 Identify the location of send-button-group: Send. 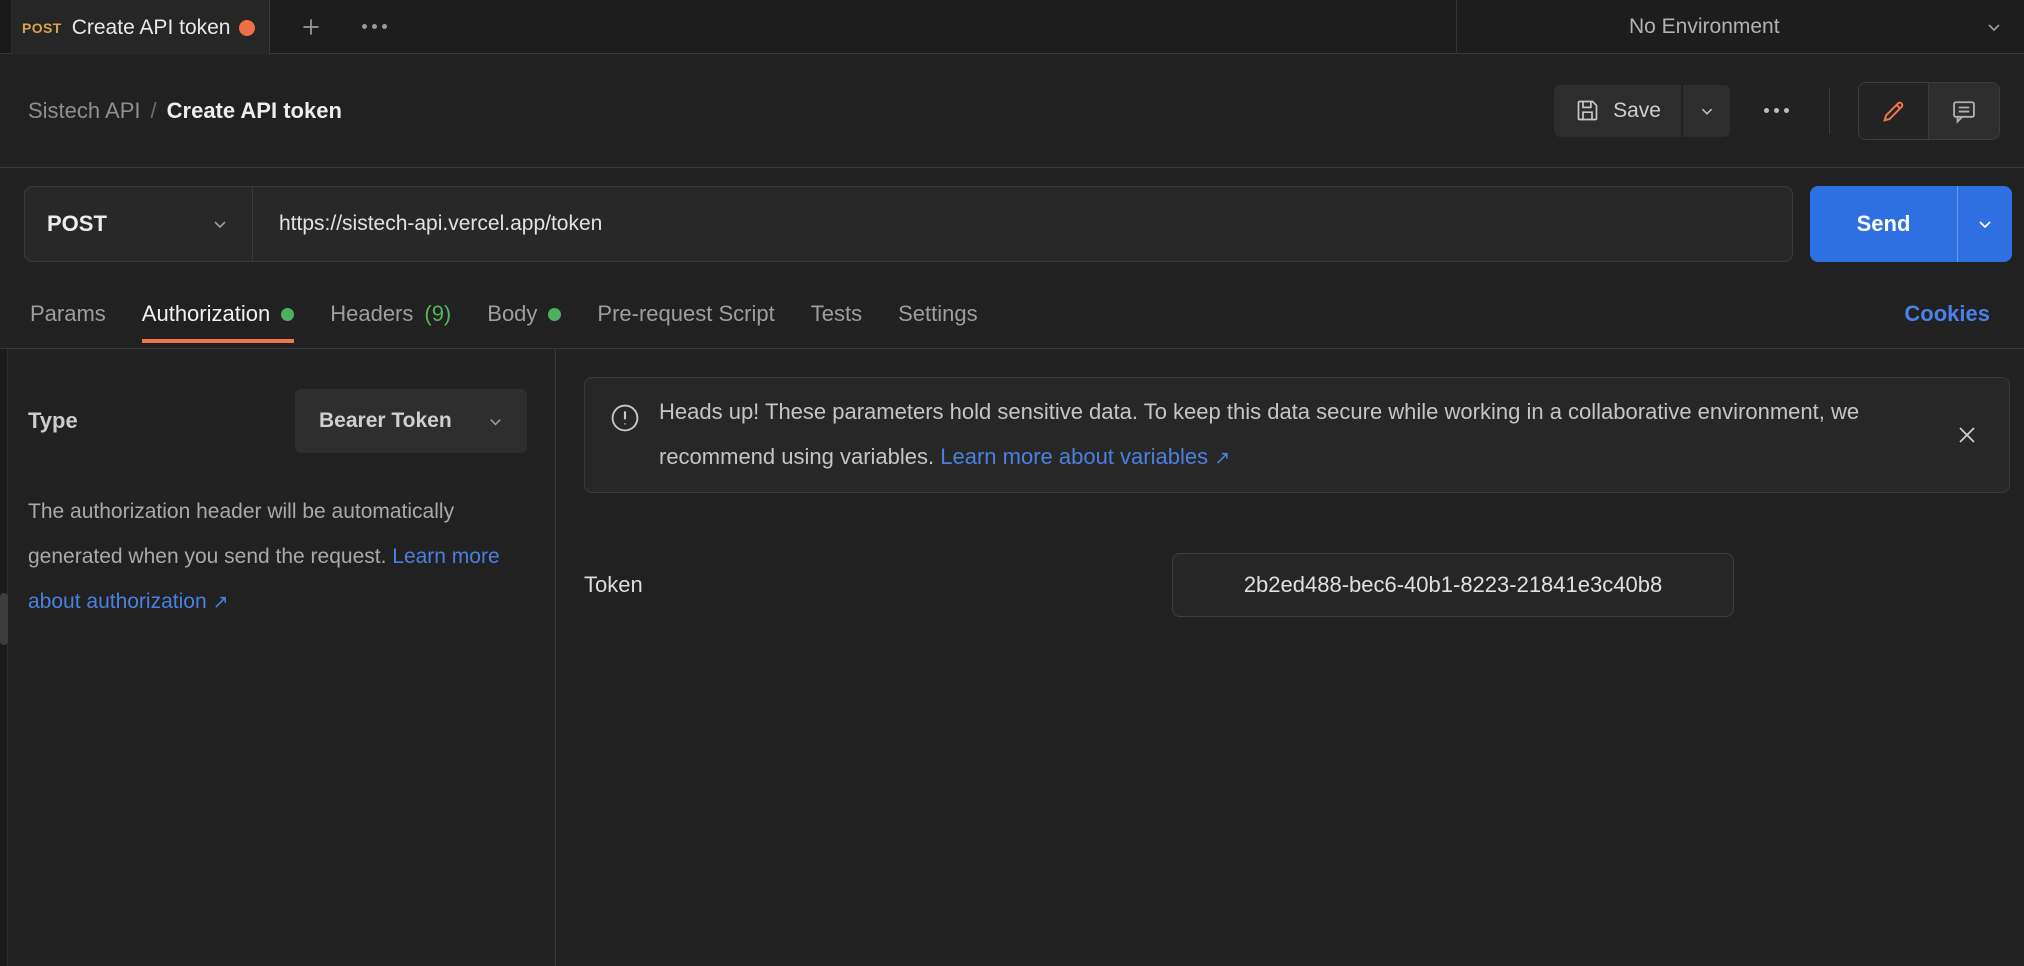
(1911, 224).